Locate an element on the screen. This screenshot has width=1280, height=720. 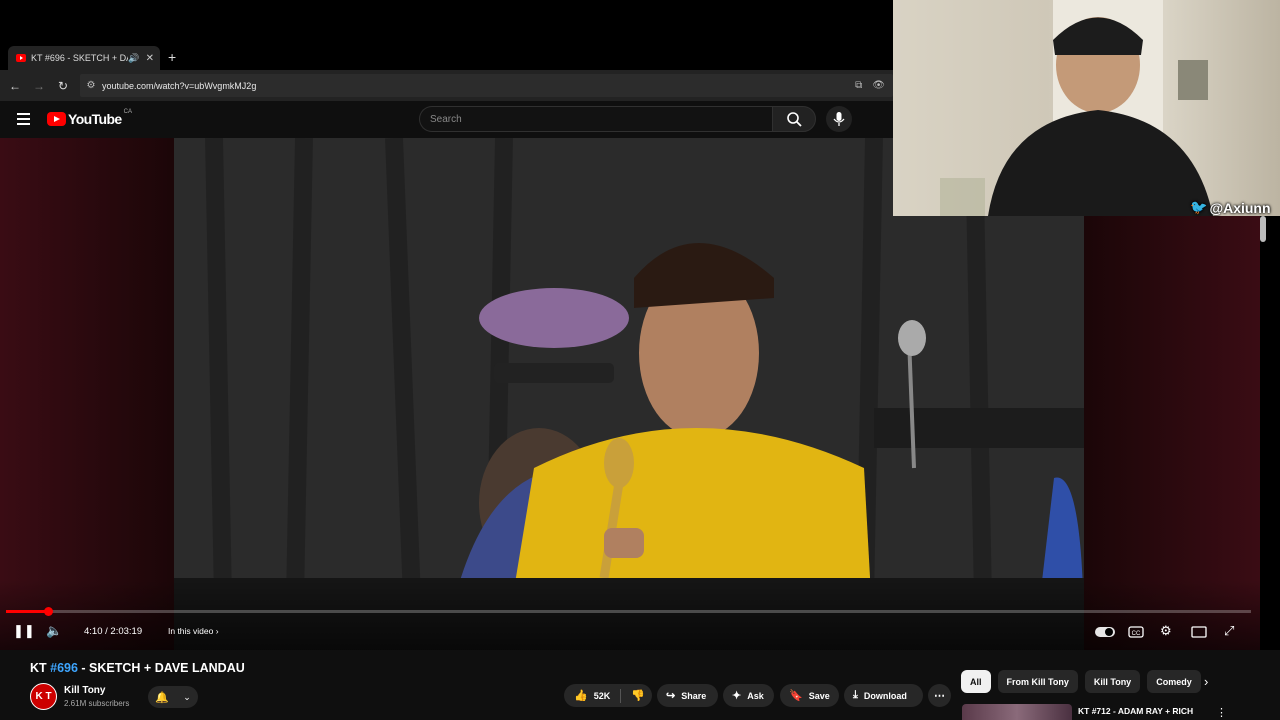
eye-slash-icon: 👁 is located at coordinates (878, 85).